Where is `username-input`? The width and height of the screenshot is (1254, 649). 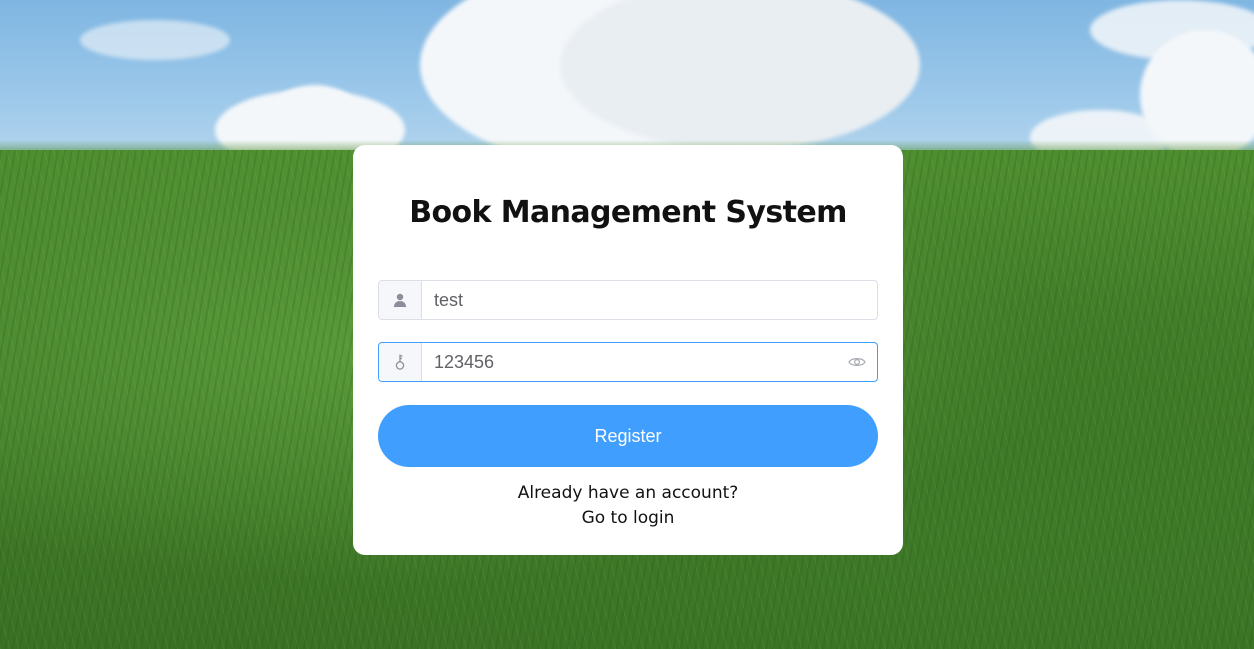
username-input is located at coordinates (649, 300).